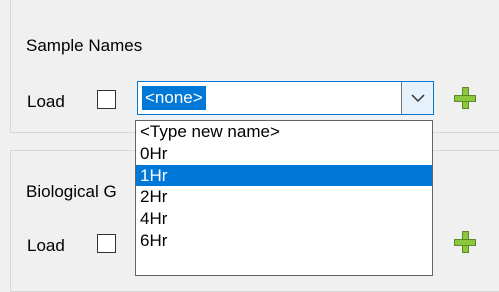  I want to click on combo-dropdown-button, so click(417, 98).